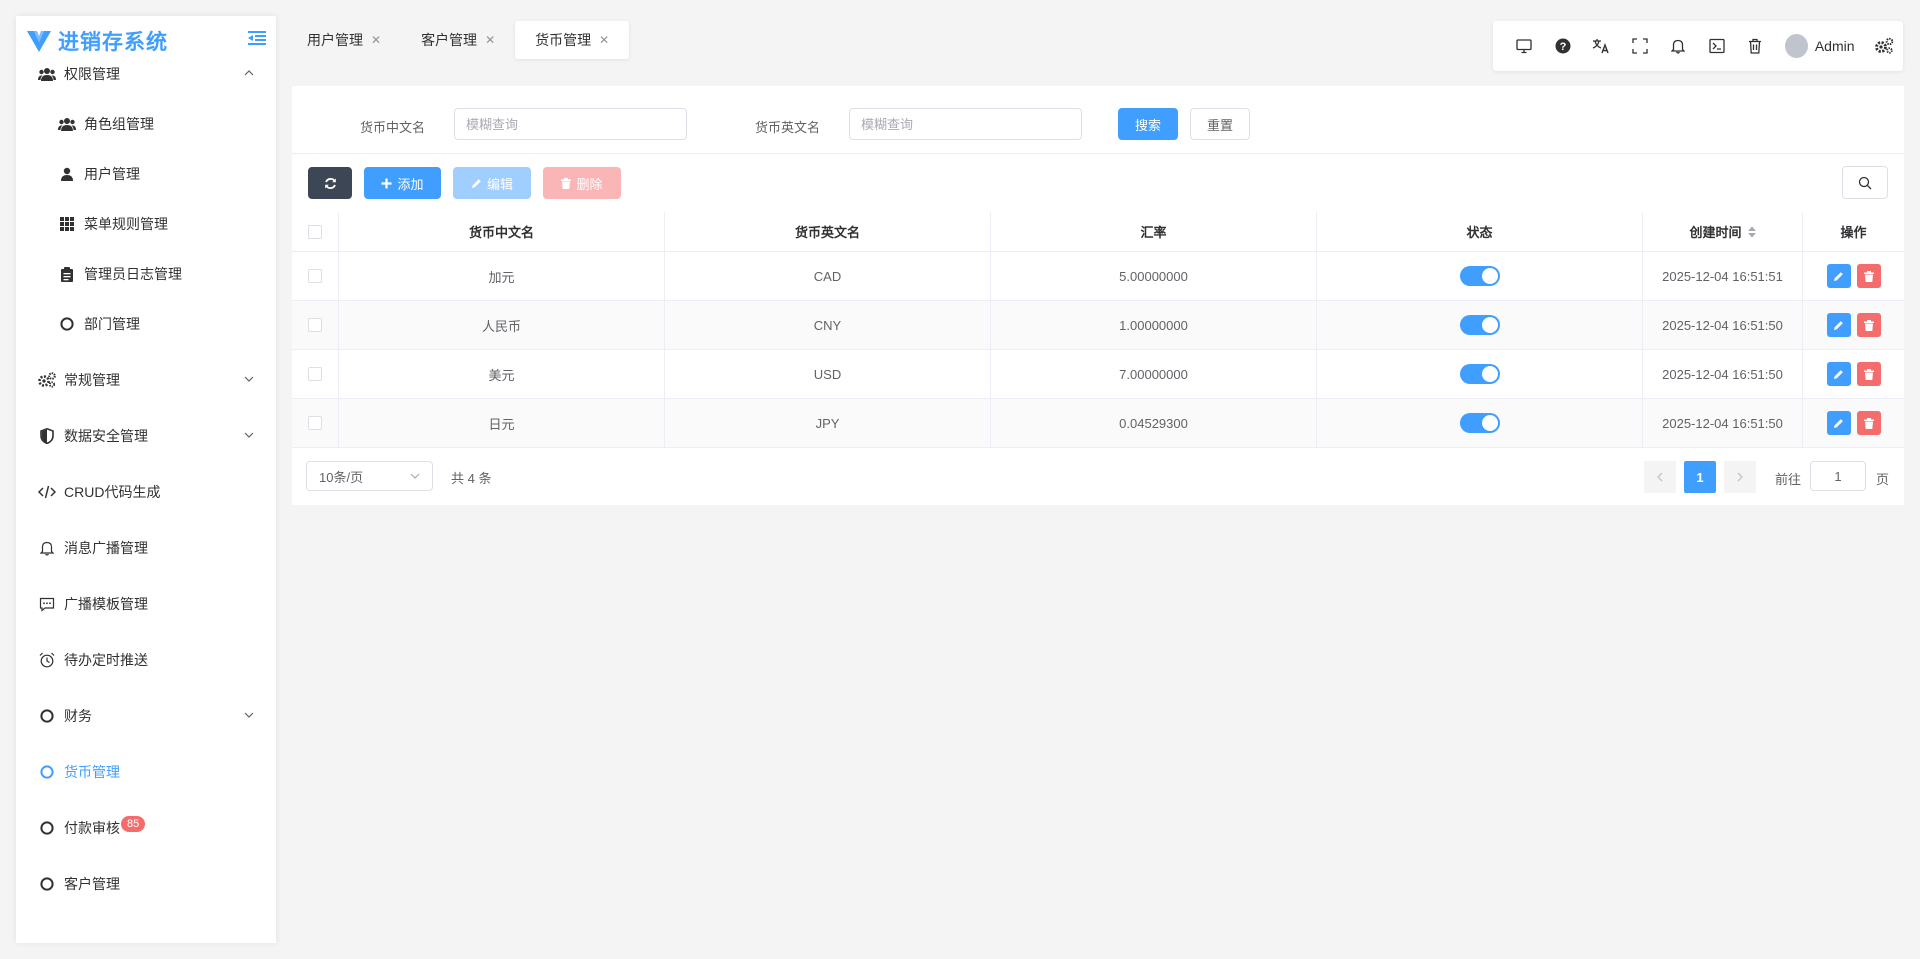  Describe the element at coordinates (146, 604) in the screenshot. I see `sidebar-item-broadcast-template: 广播模板管理` at that location.